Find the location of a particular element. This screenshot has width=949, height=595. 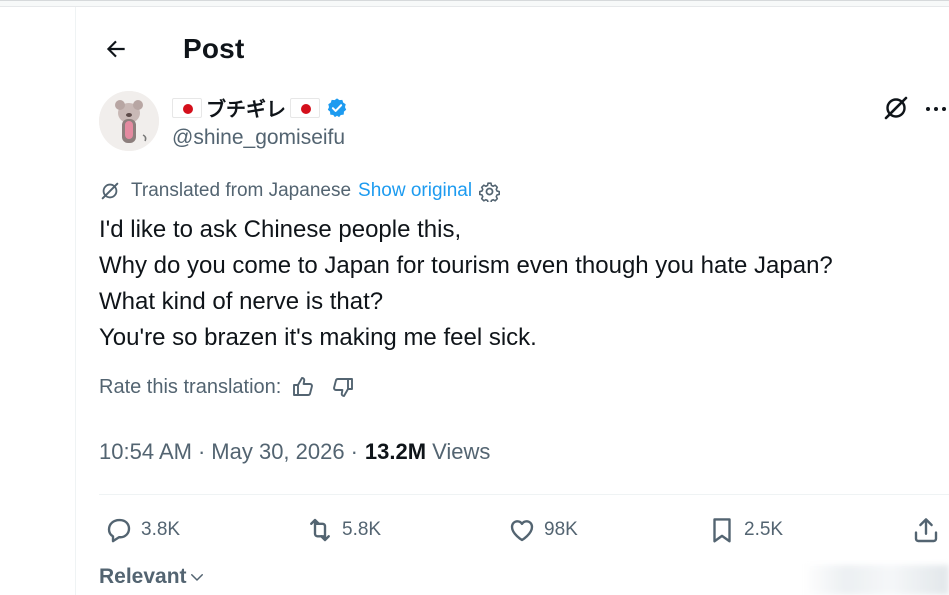

reply-sort-dropdown: Relevant is located at coordinates (152, 577).